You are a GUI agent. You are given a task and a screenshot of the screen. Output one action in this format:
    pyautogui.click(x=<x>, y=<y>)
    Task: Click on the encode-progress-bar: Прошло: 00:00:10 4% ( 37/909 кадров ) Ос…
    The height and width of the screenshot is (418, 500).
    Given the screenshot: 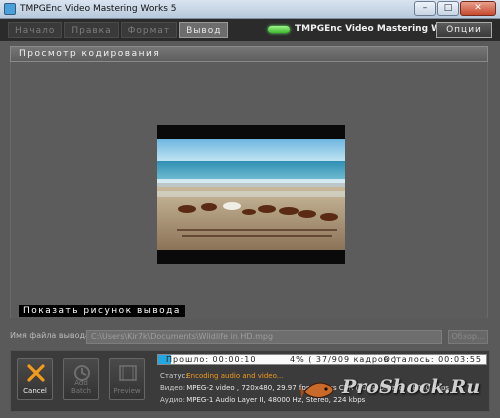 What is the action you would take?
    pyautogui.click(x=322, y=359)
    